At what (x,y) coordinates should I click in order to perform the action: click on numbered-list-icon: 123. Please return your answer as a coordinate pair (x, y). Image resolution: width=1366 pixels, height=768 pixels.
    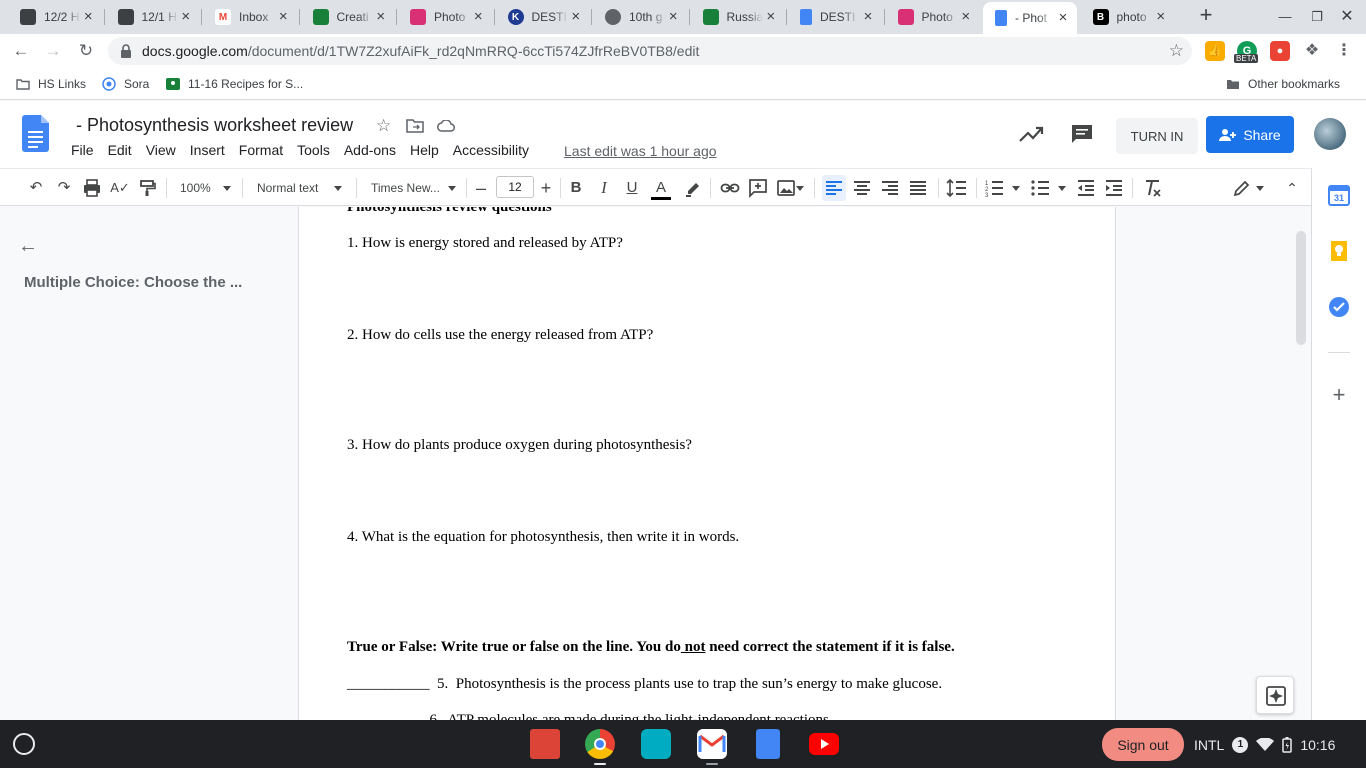
    Looking at the image, I should click on (994, 188).